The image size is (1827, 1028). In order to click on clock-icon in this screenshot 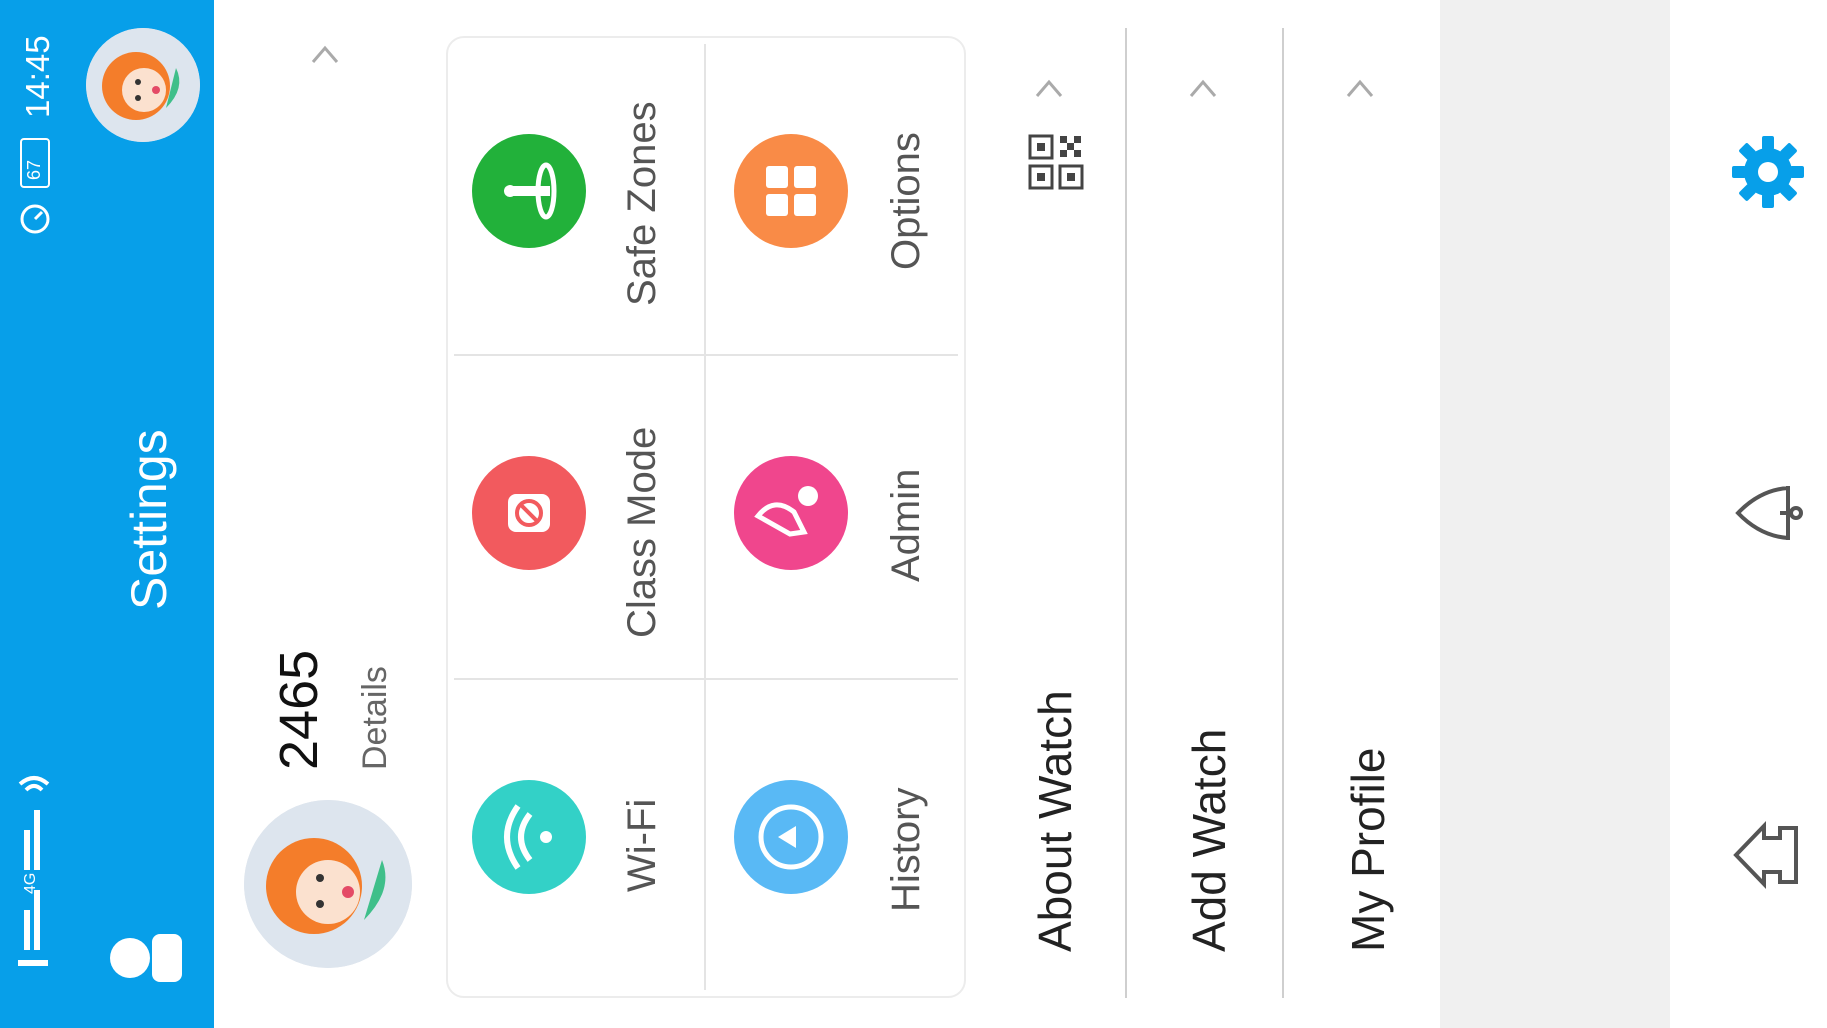, I will do `click(35, 219)`.